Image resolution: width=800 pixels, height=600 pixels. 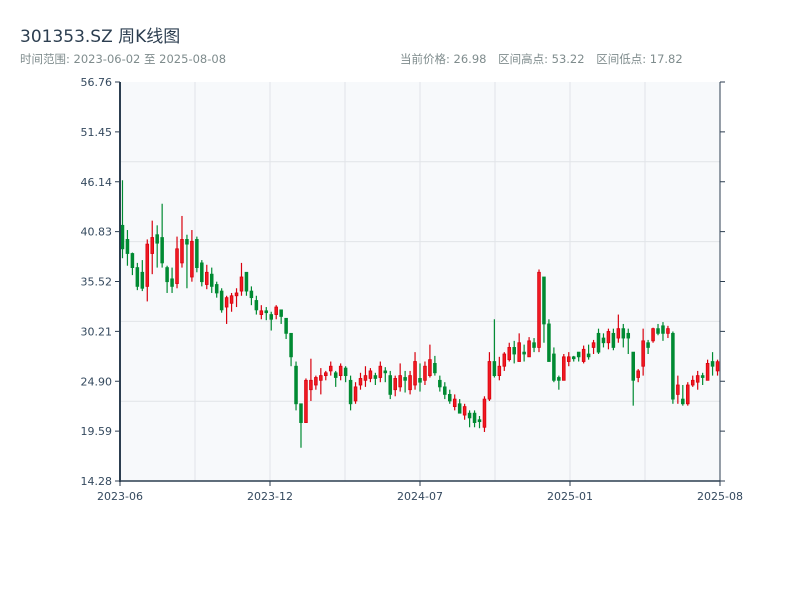 What do you see at coordinates (97, 481) in the screenshot?
I see `y-tick-label: 14.28` at bounding box center [97, 481].